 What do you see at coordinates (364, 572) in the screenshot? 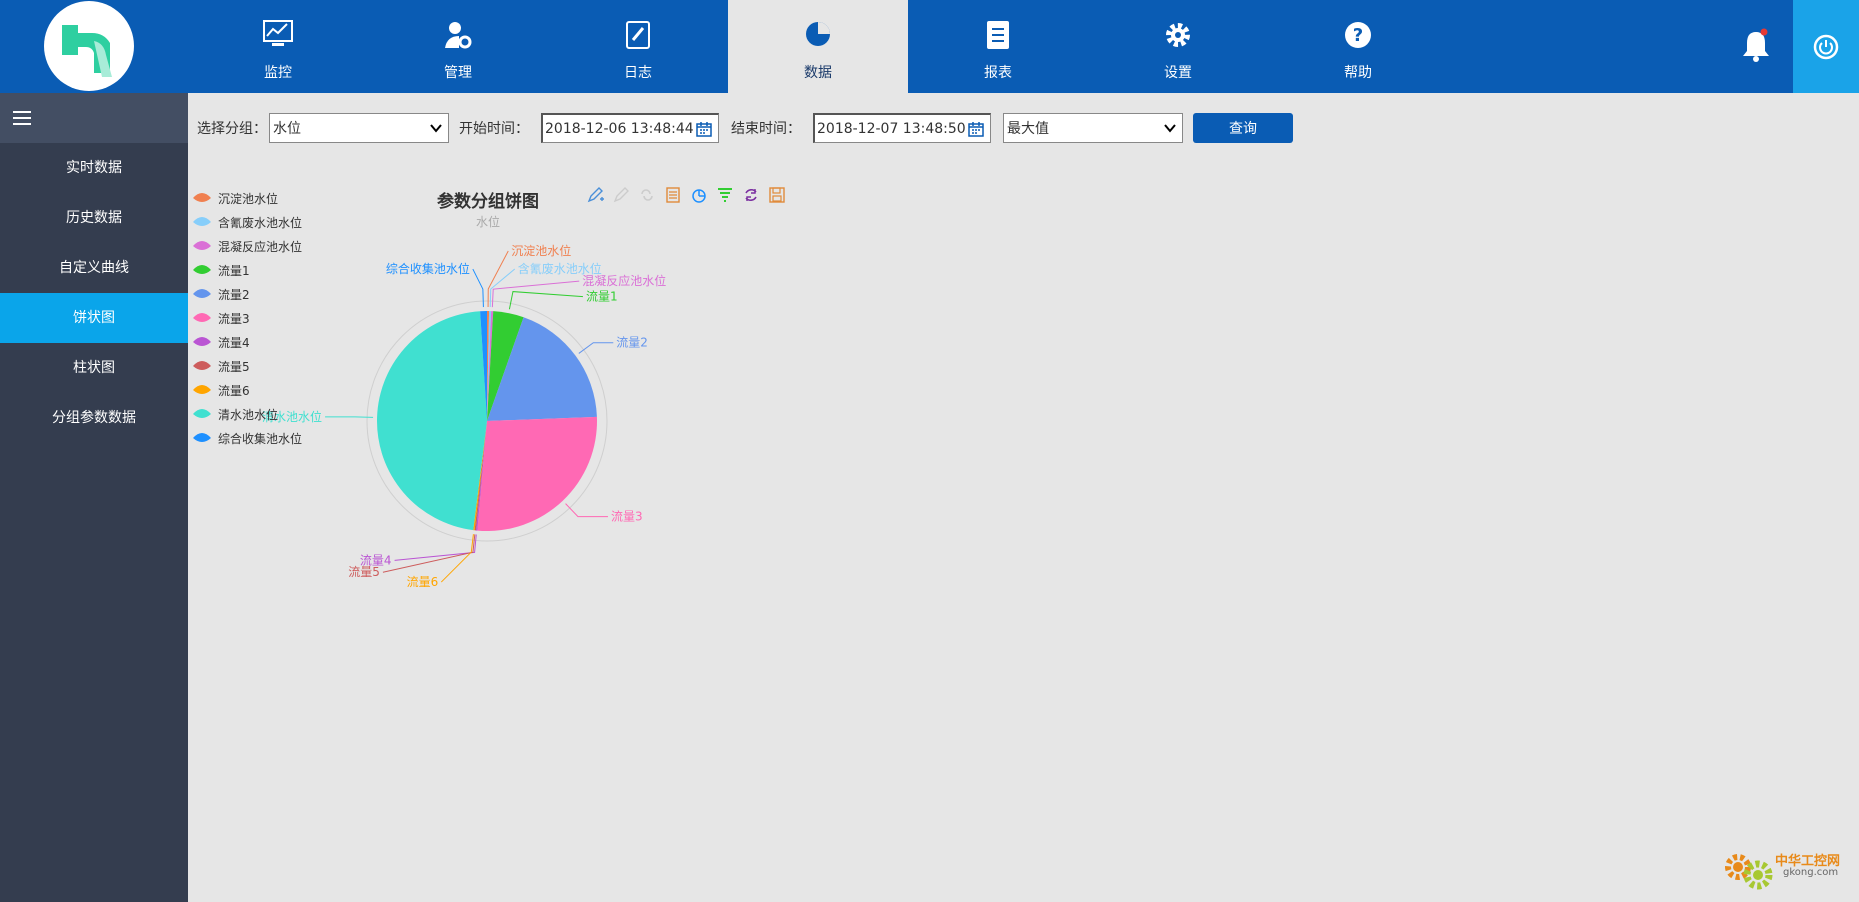
I see `pie-slice-label: 流量5` at bounding box center [364, 572].